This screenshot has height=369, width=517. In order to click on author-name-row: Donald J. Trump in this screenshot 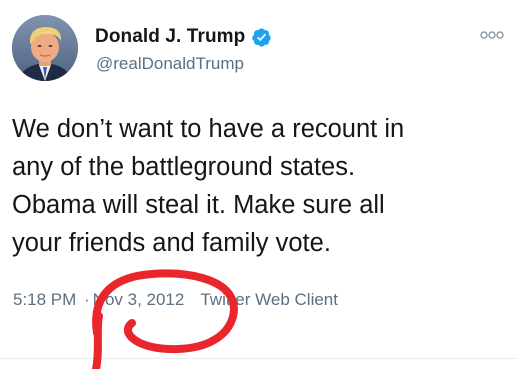, I will do `click(183, 37)`.